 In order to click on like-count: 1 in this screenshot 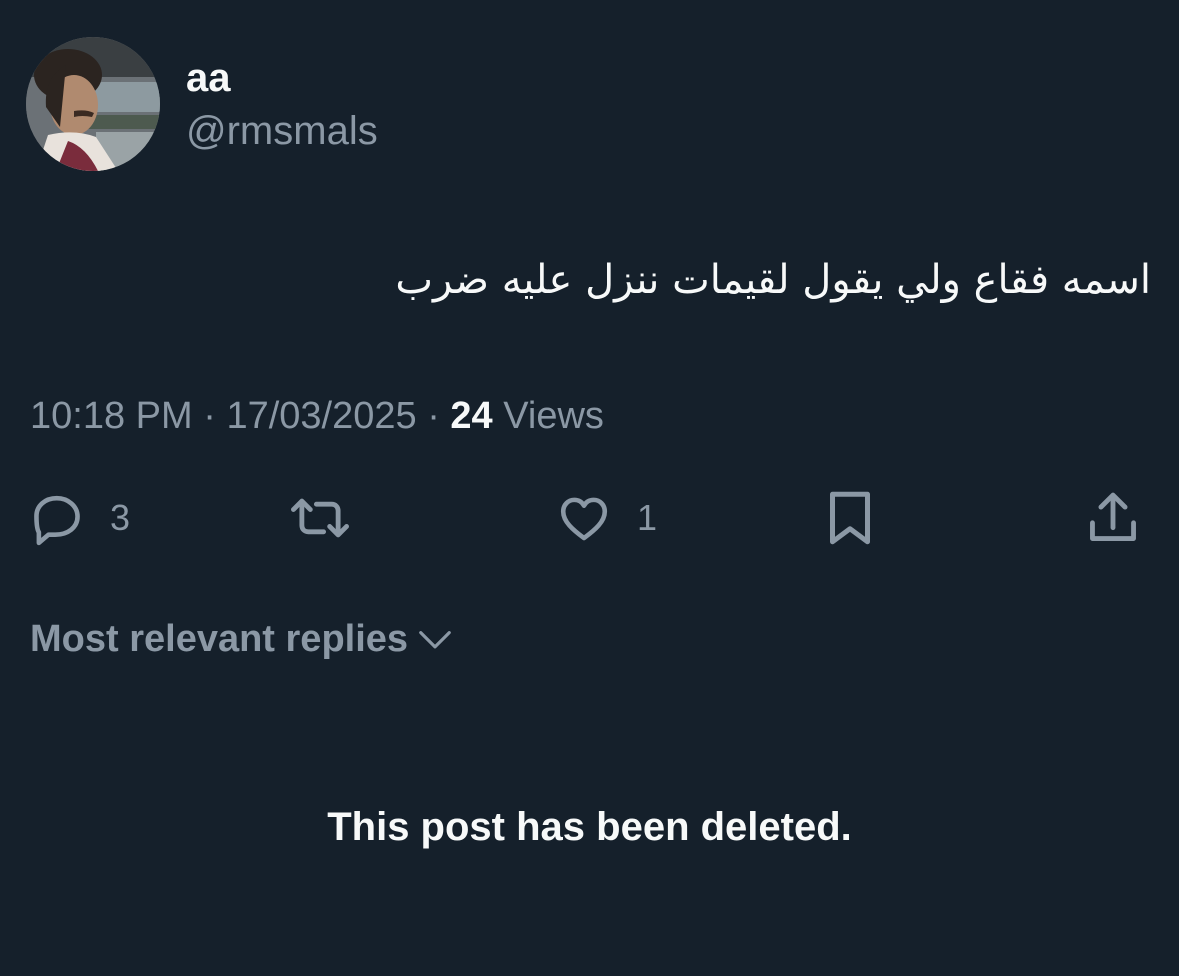, I will do `click(647, 517)`.